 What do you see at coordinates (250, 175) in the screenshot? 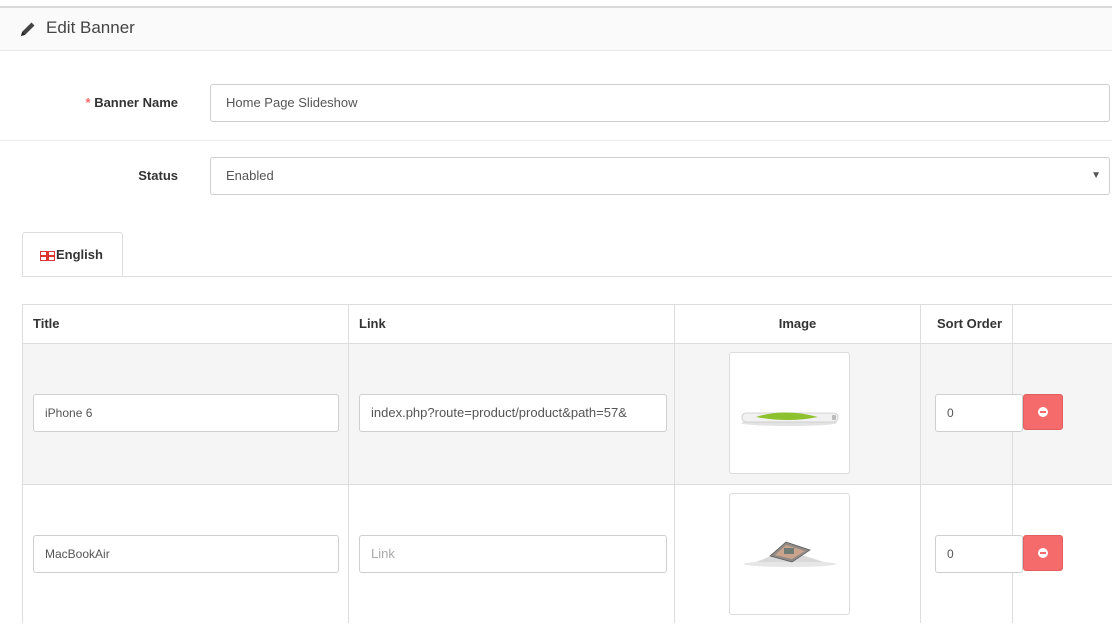
I see `status-select-value: Enabled` at bounding box center [250, 175].